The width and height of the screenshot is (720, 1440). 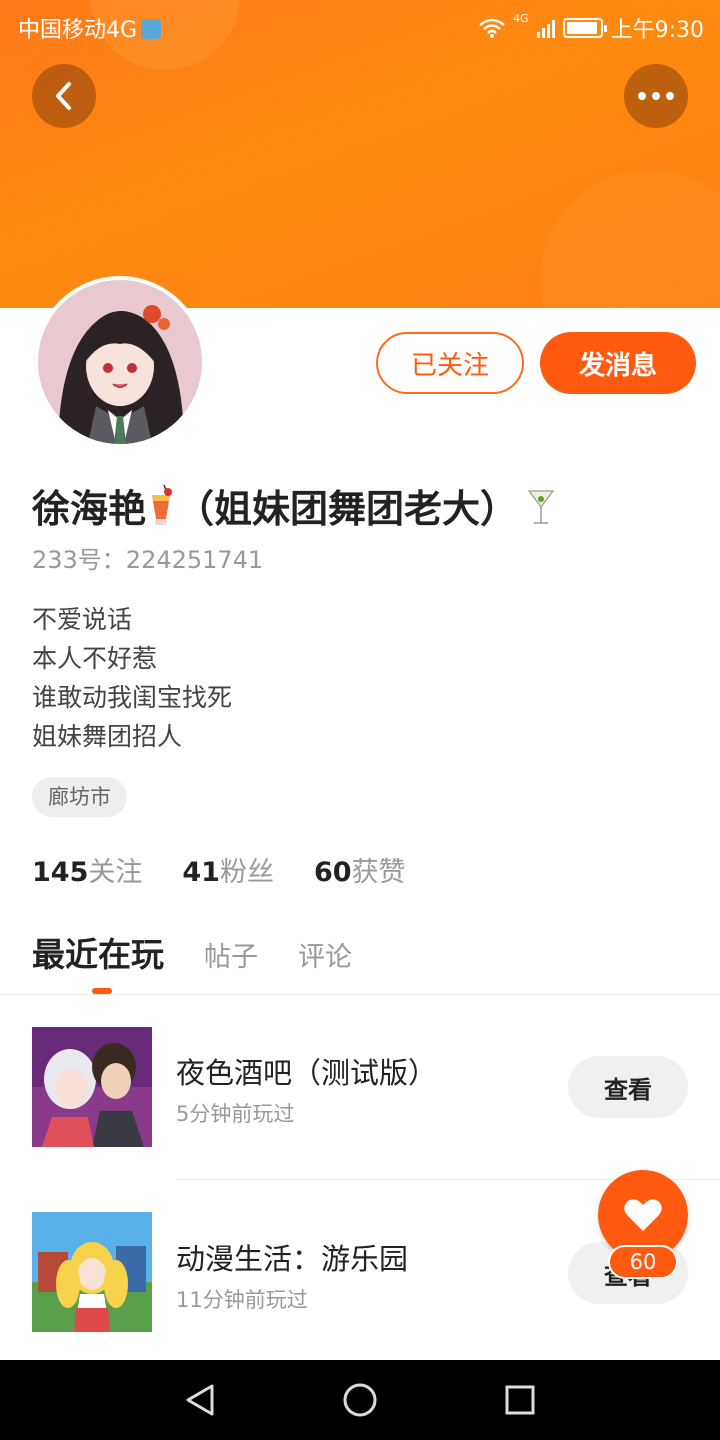 What do you see at coordinates (98, 952) in the screenshot?
I see `tab-recently-played: 最近在玩` at bounding box center [98, 952].